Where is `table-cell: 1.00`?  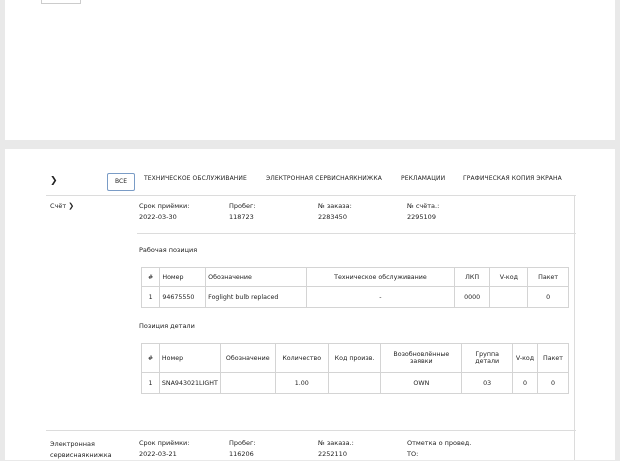 table-cell: 1.00 is located at coordinates (301, 383).